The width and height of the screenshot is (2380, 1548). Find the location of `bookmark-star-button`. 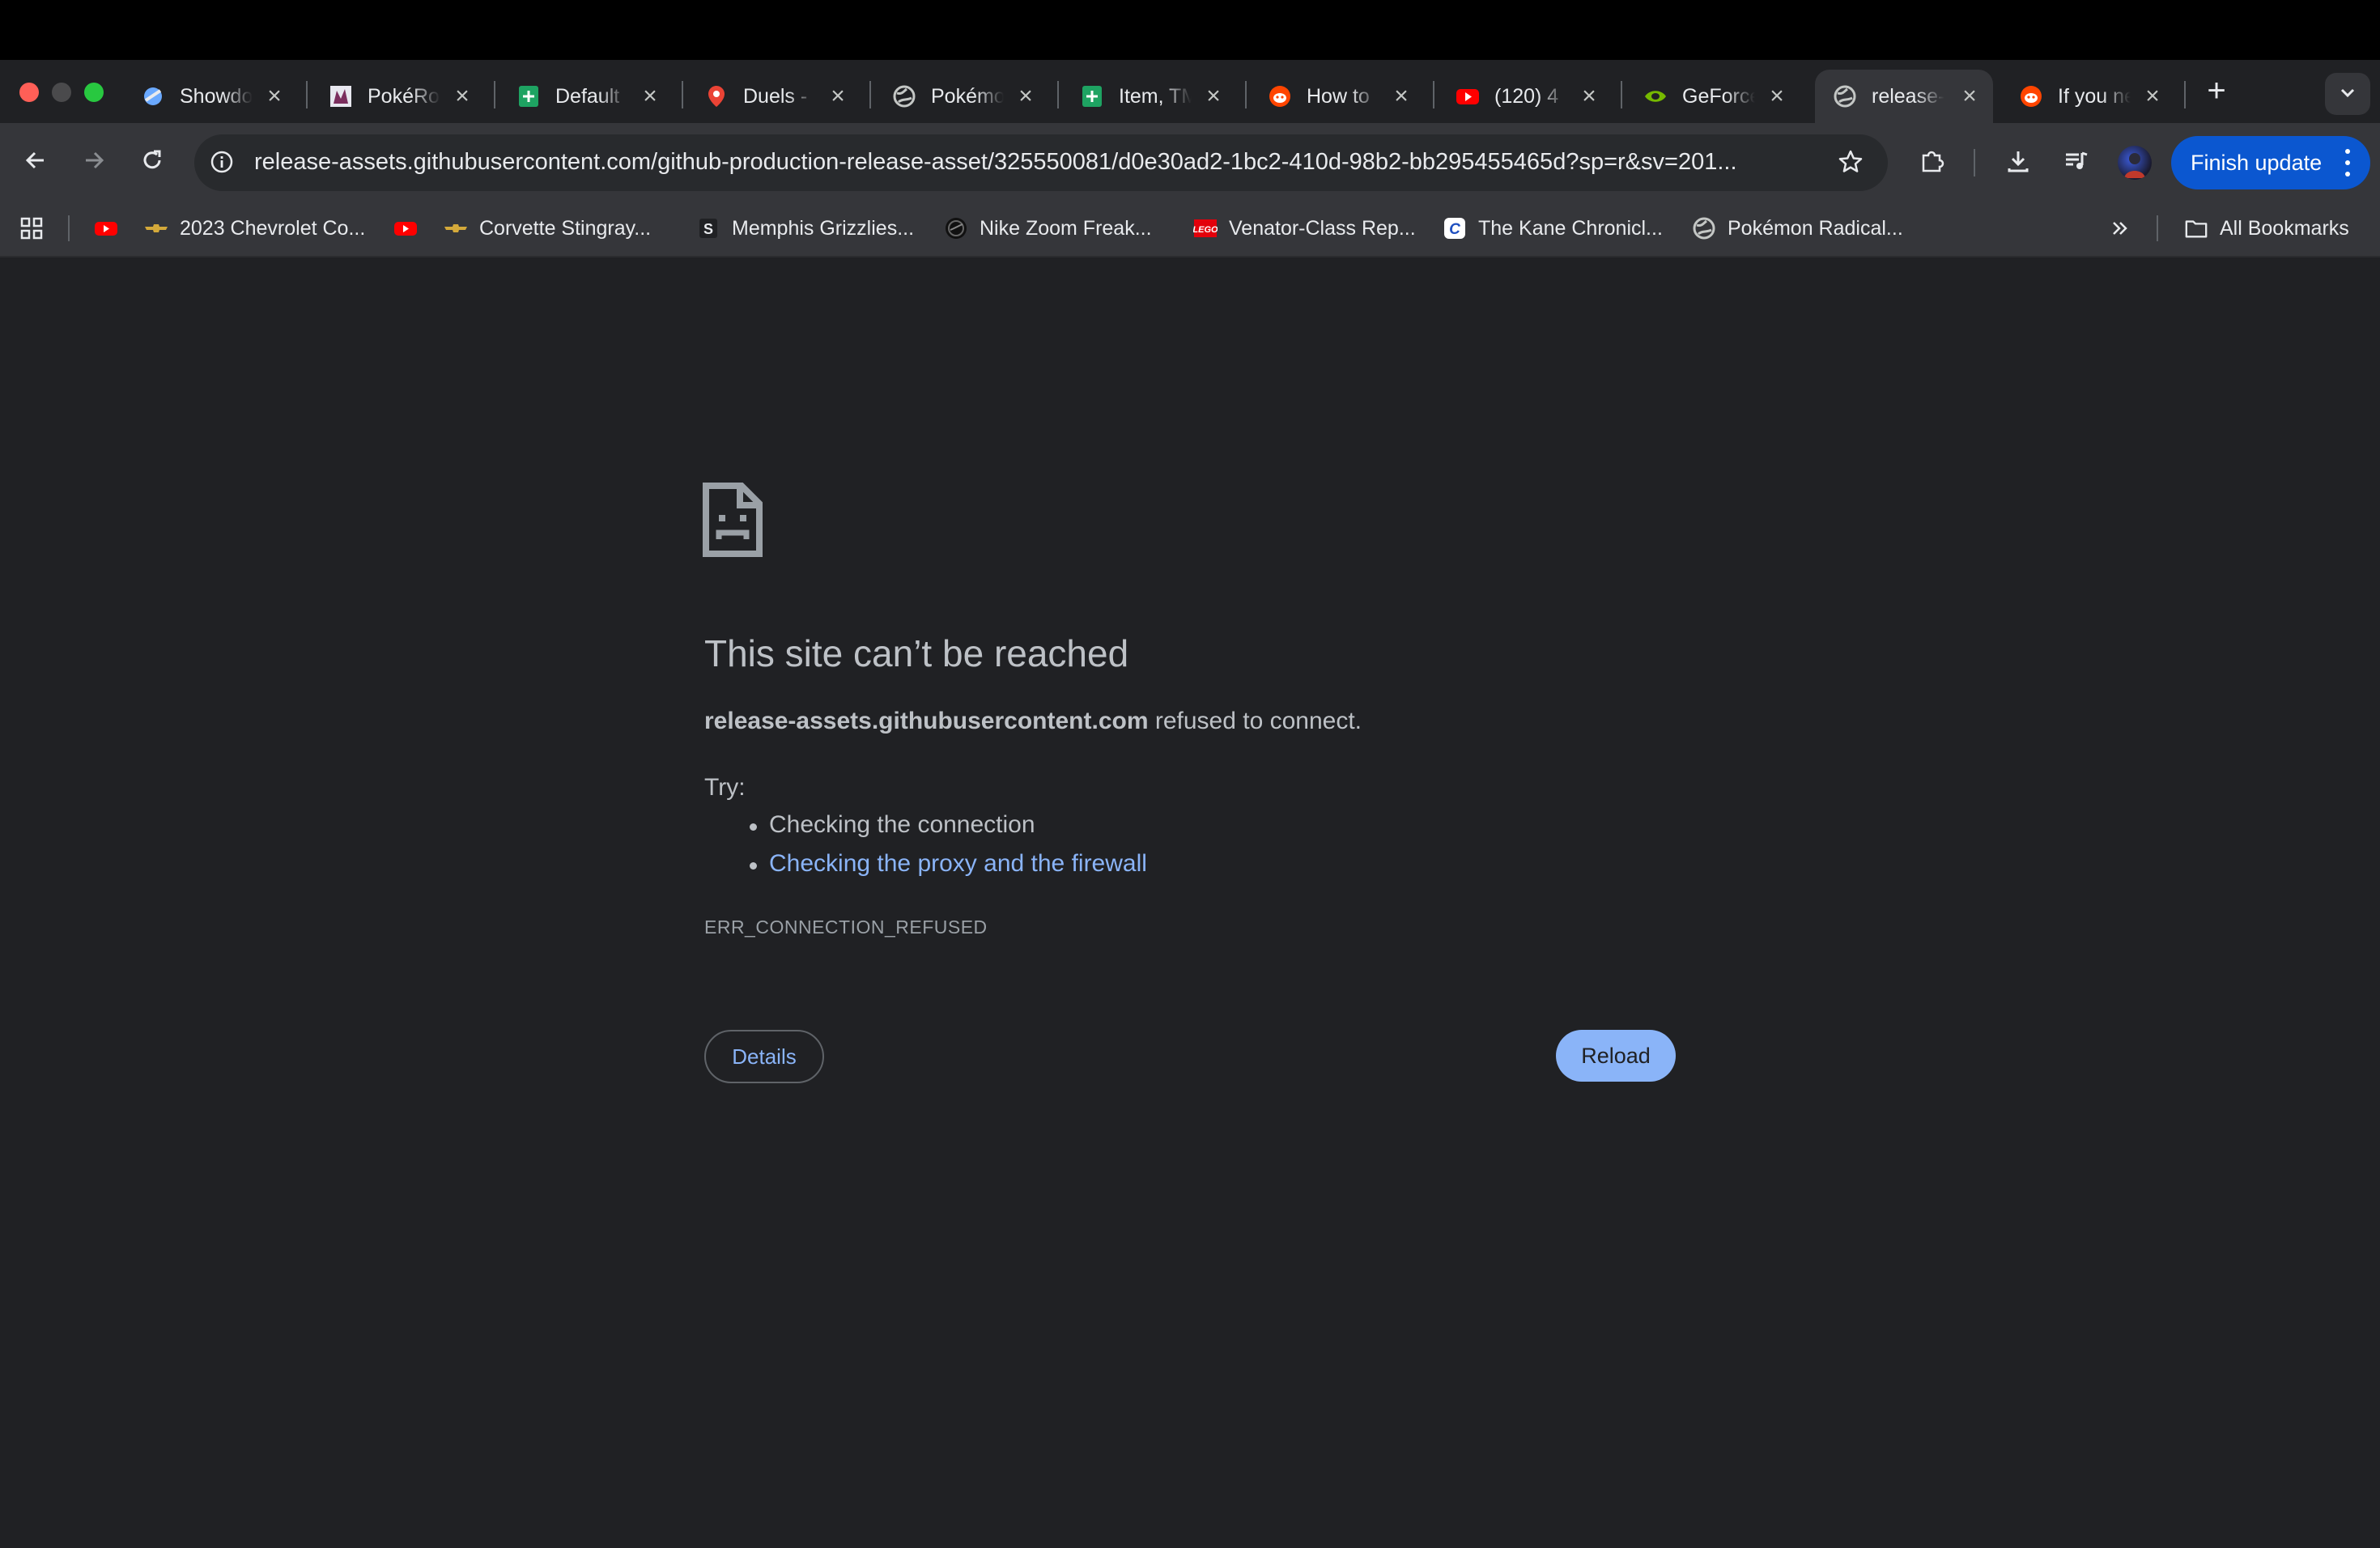

bookmark-star-button is located at coordinates (1850, 164).